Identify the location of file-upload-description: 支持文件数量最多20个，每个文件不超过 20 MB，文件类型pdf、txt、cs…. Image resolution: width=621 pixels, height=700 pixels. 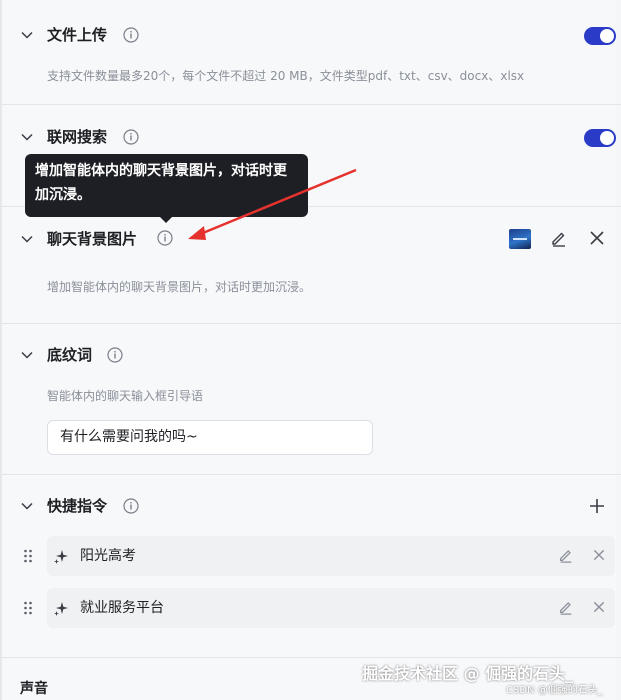
(286, 76).